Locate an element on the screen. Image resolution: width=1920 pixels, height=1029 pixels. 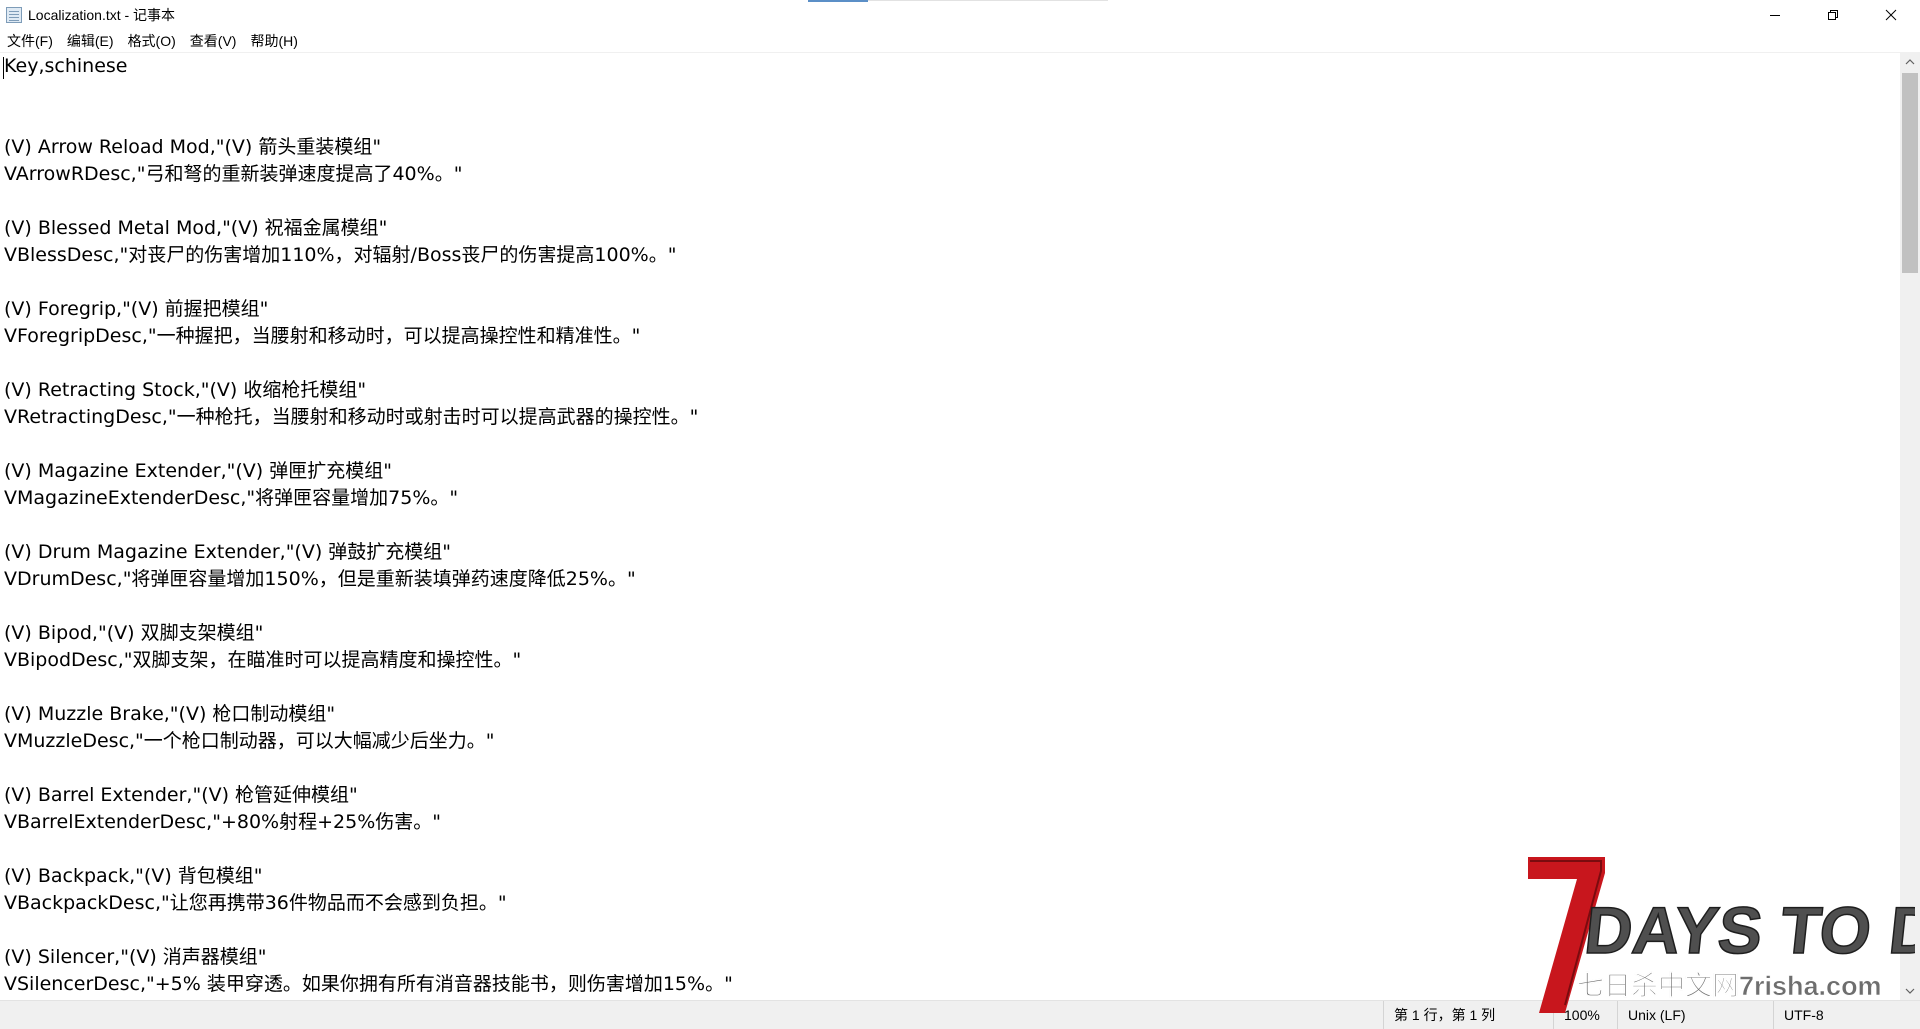
menu-file: 文件(F) is located at coordinates (30, 41).